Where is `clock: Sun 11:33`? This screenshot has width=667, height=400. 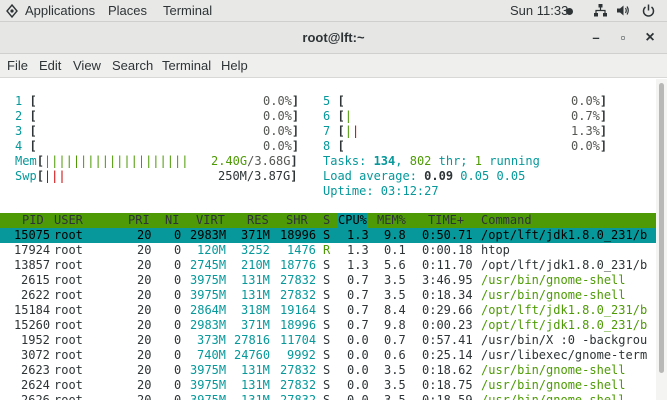
clock: Sun 11:33 is located at coordinates (539, 10).